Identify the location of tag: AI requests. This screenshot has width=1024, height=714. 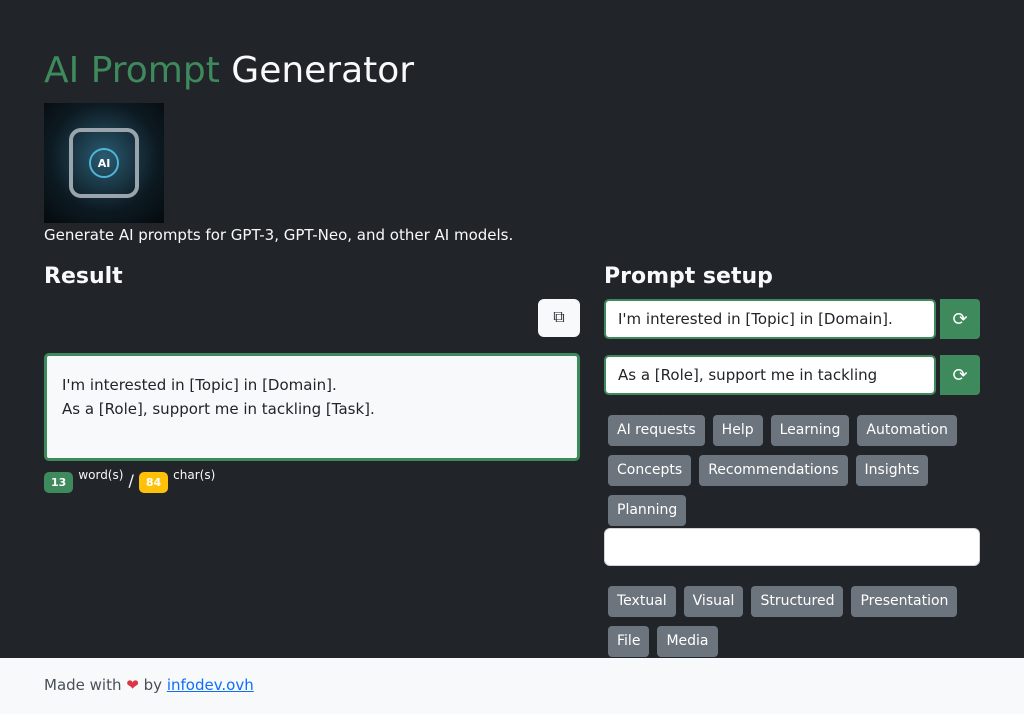
(656, 430).